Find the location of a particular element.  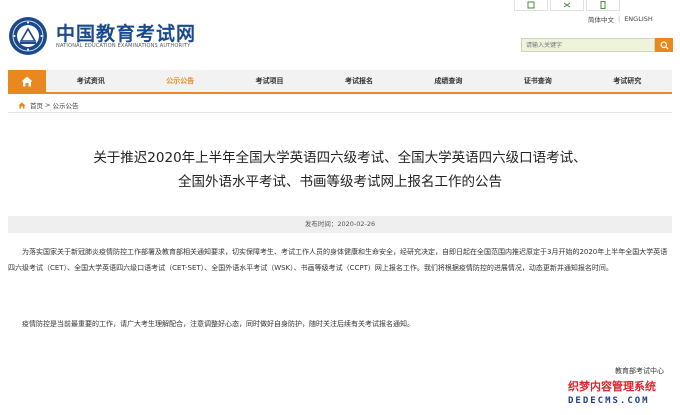

nav-home-button is located at coordinates (27, 81).